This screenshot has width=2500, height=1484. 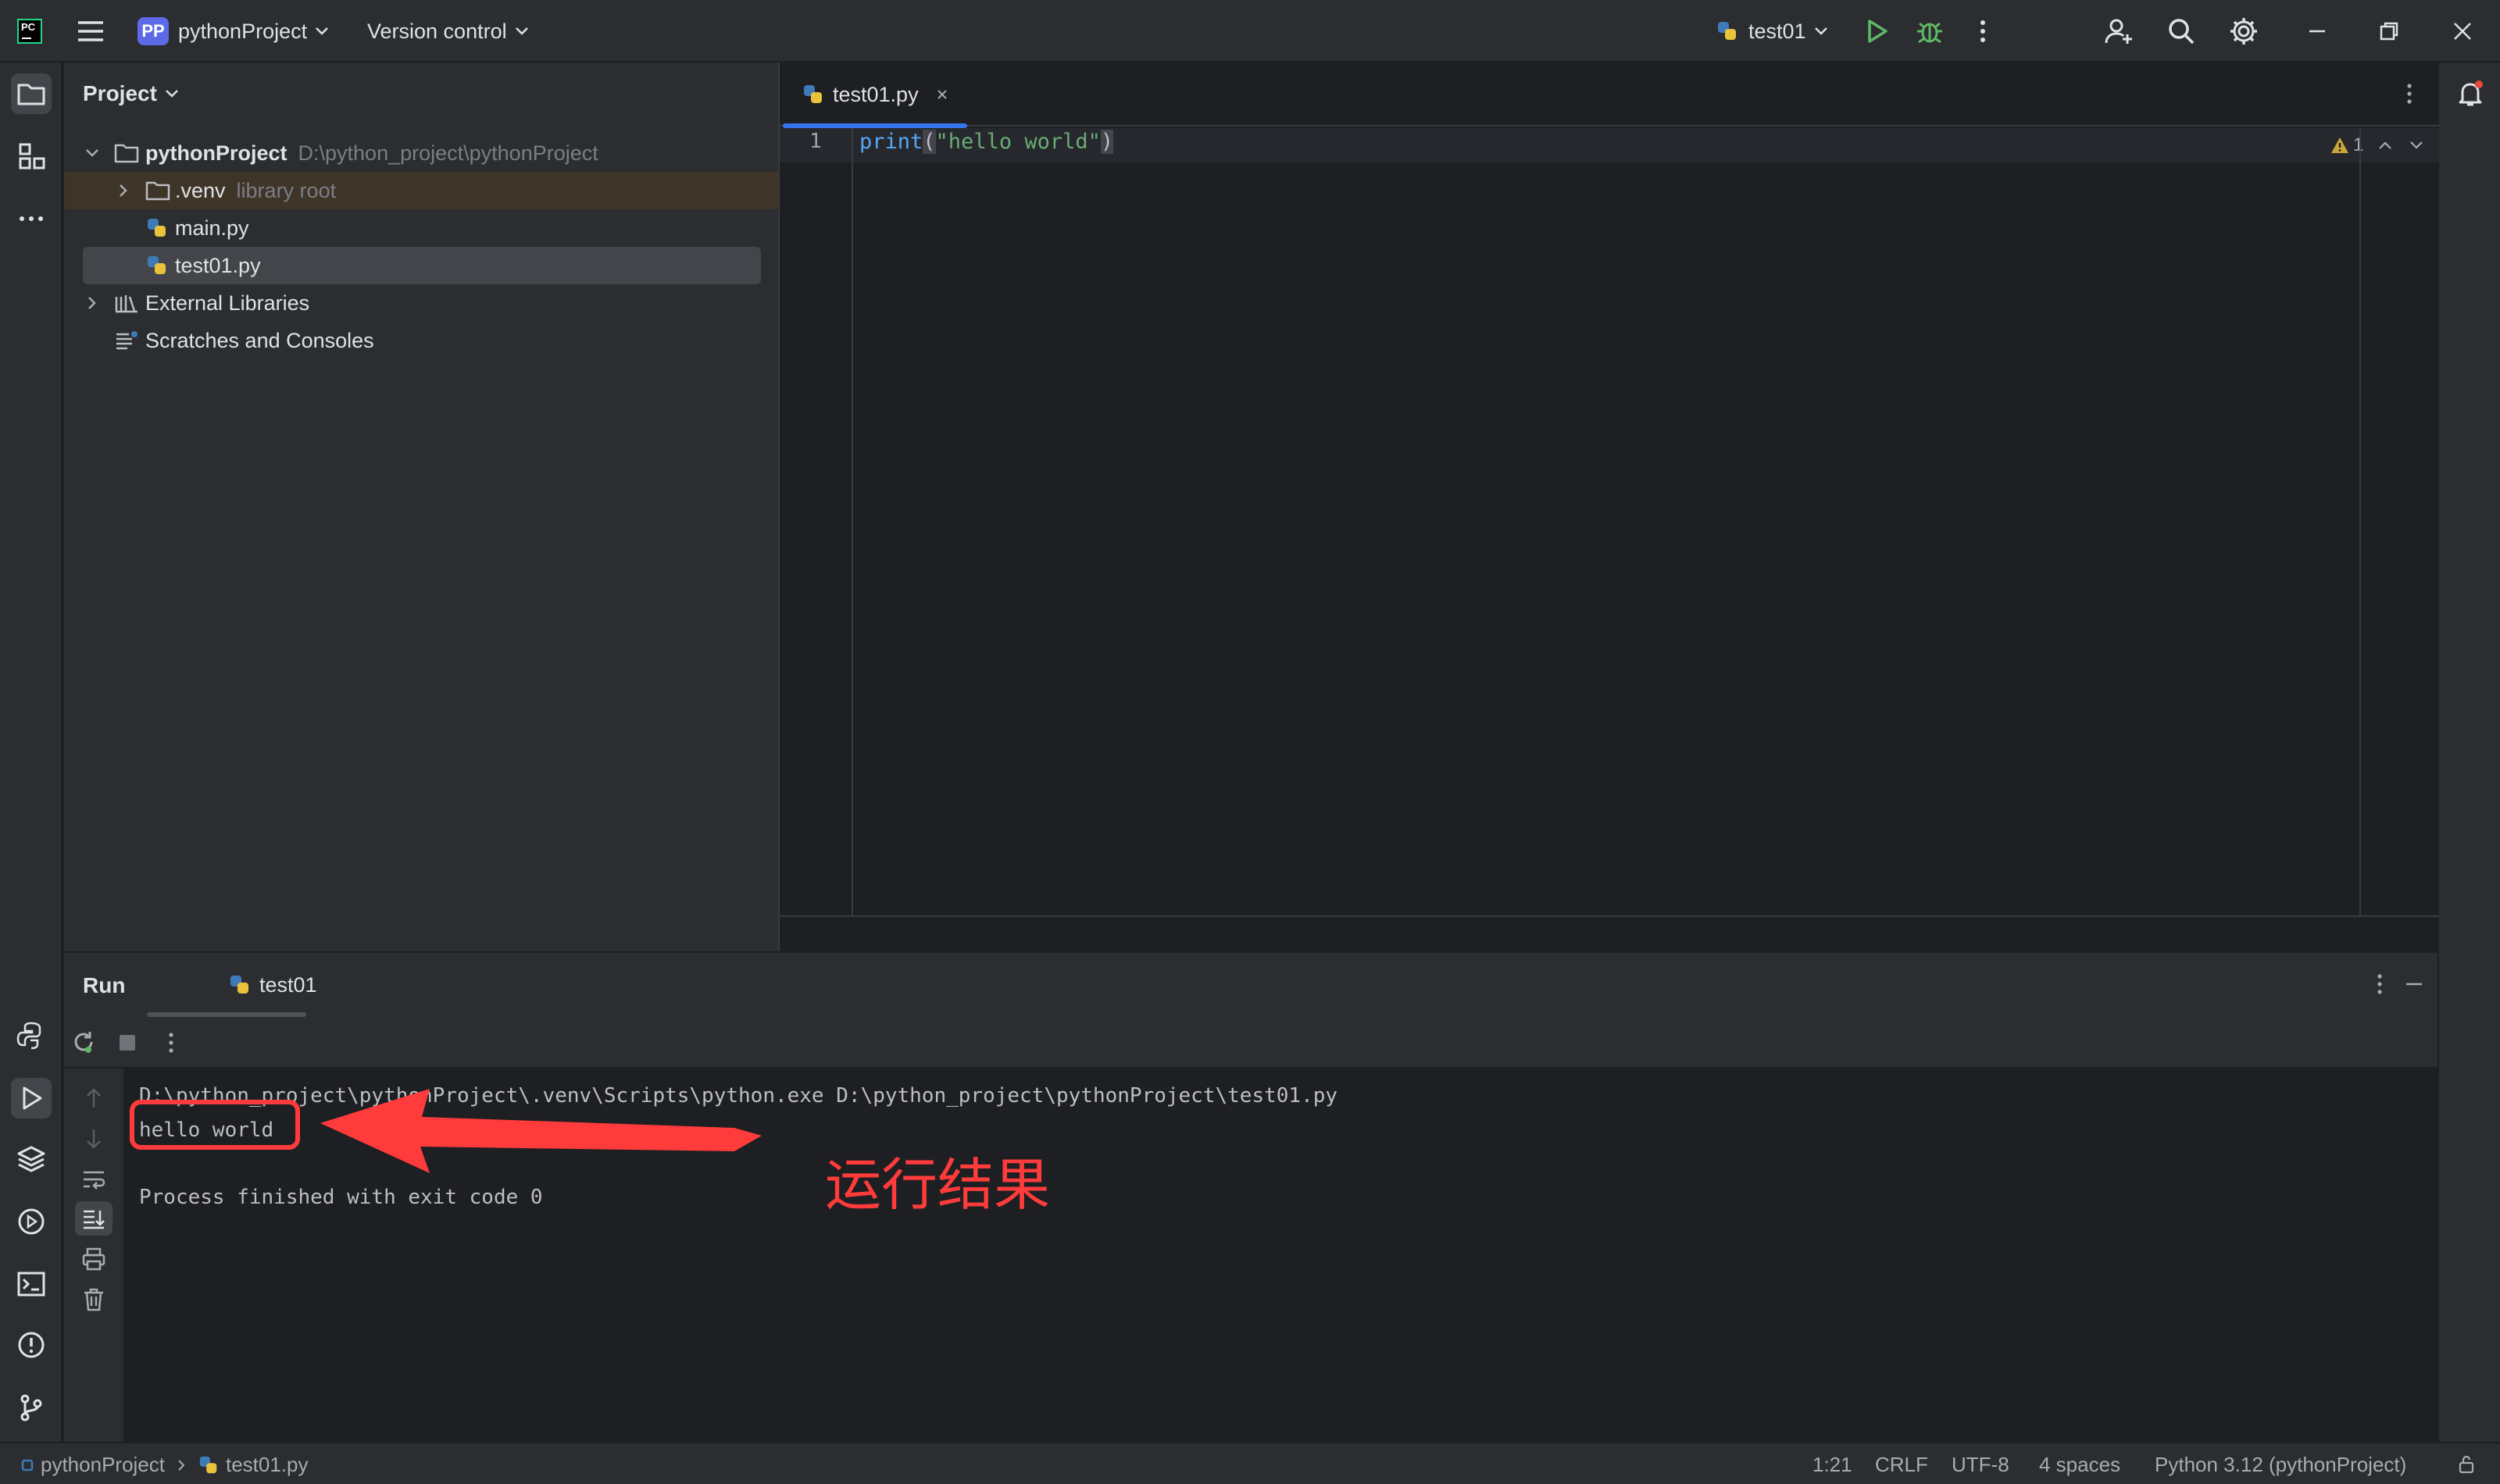 I want to click on file-encoding: UTF-8, so click(x=1980, y=1465).